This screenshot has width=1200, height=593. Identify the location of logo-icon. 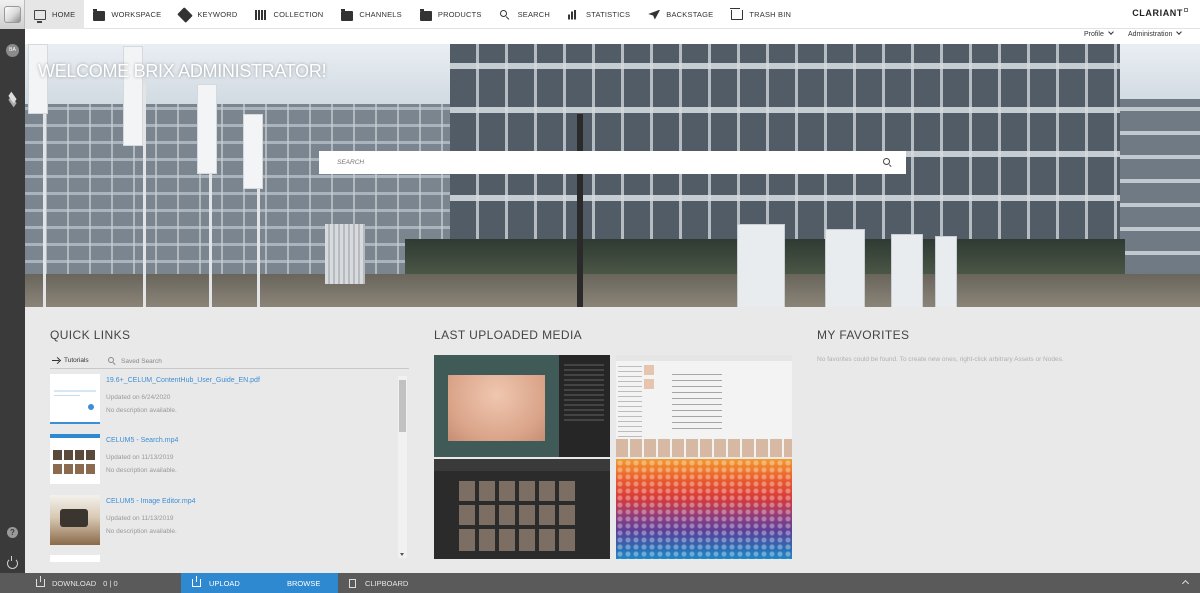
(12, 14).